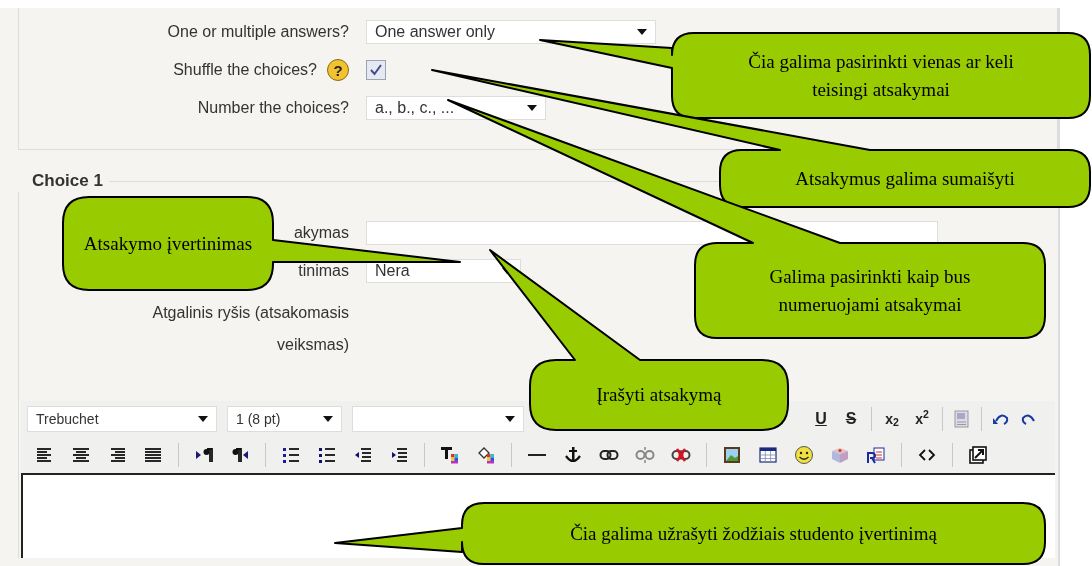  Describe the element at coordinates (245, 70) in the screenshot. I see `field-label: Shuffle the choices?` at that location.